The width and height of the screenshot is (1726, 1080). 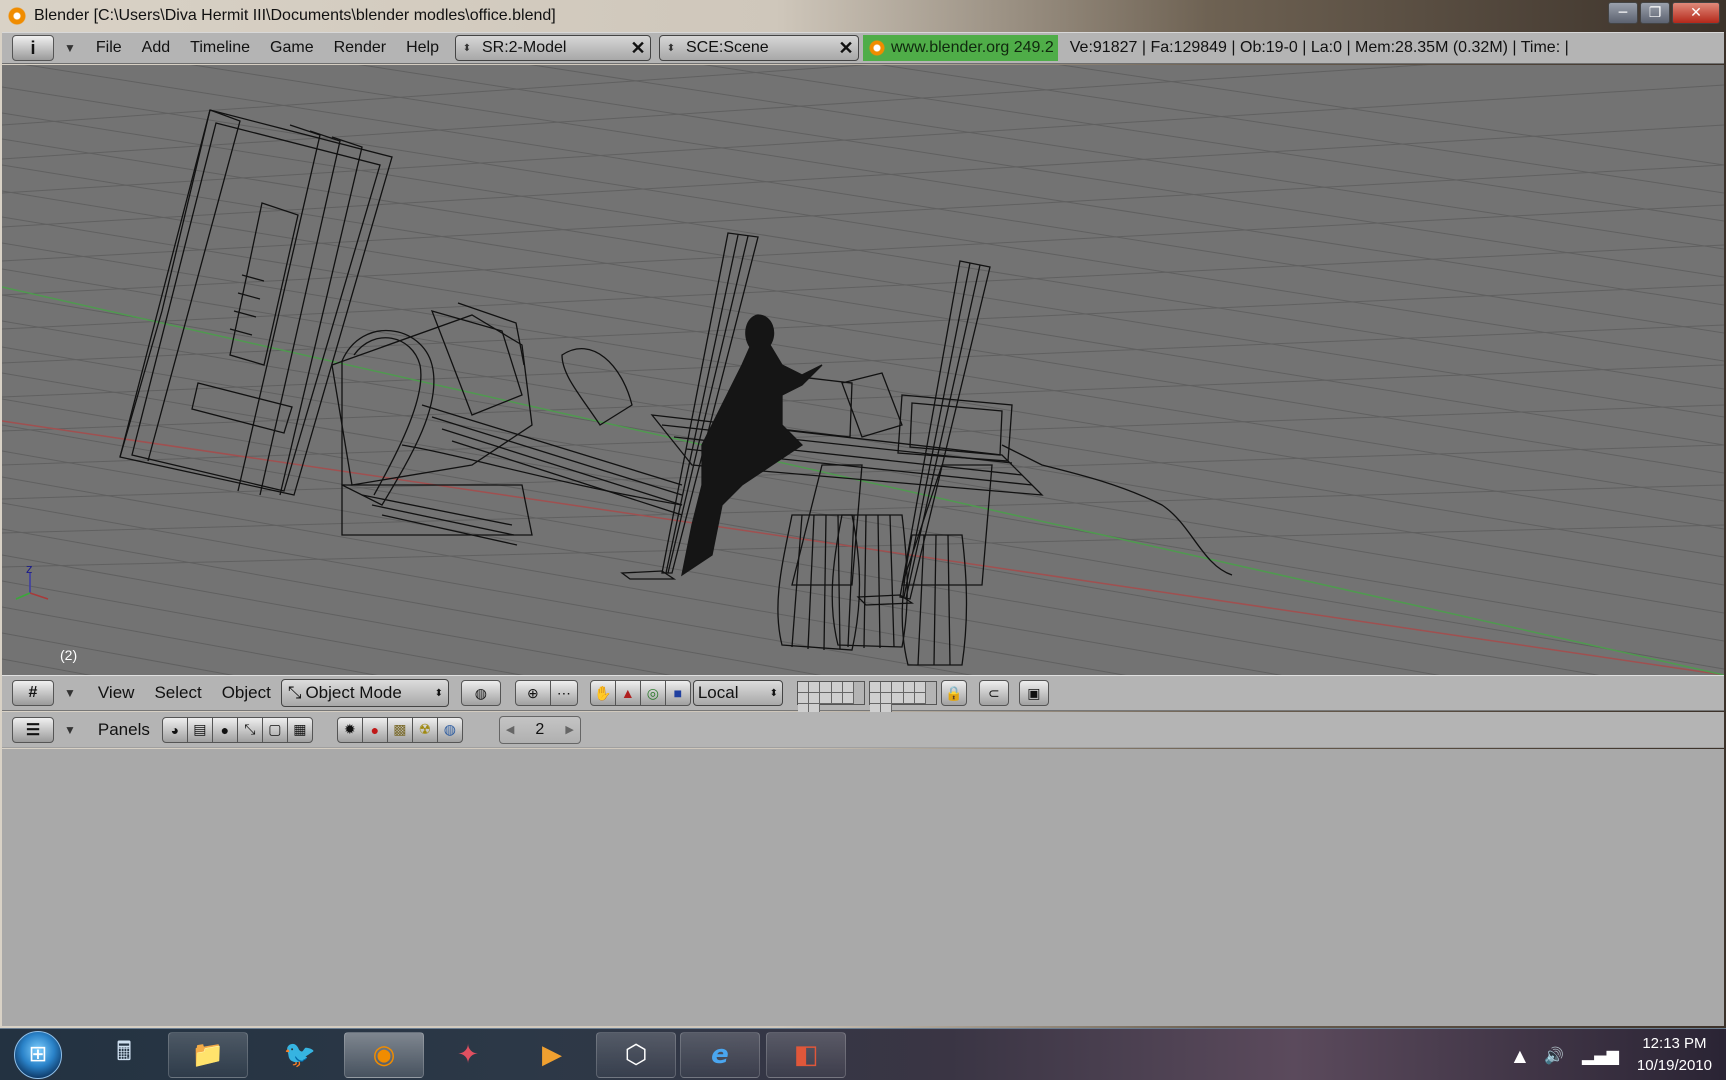 What do you see at coordinates (846, 48) in the screenshot?
I see `delete-scene-button: ✕` at bounding box center [846, 48].